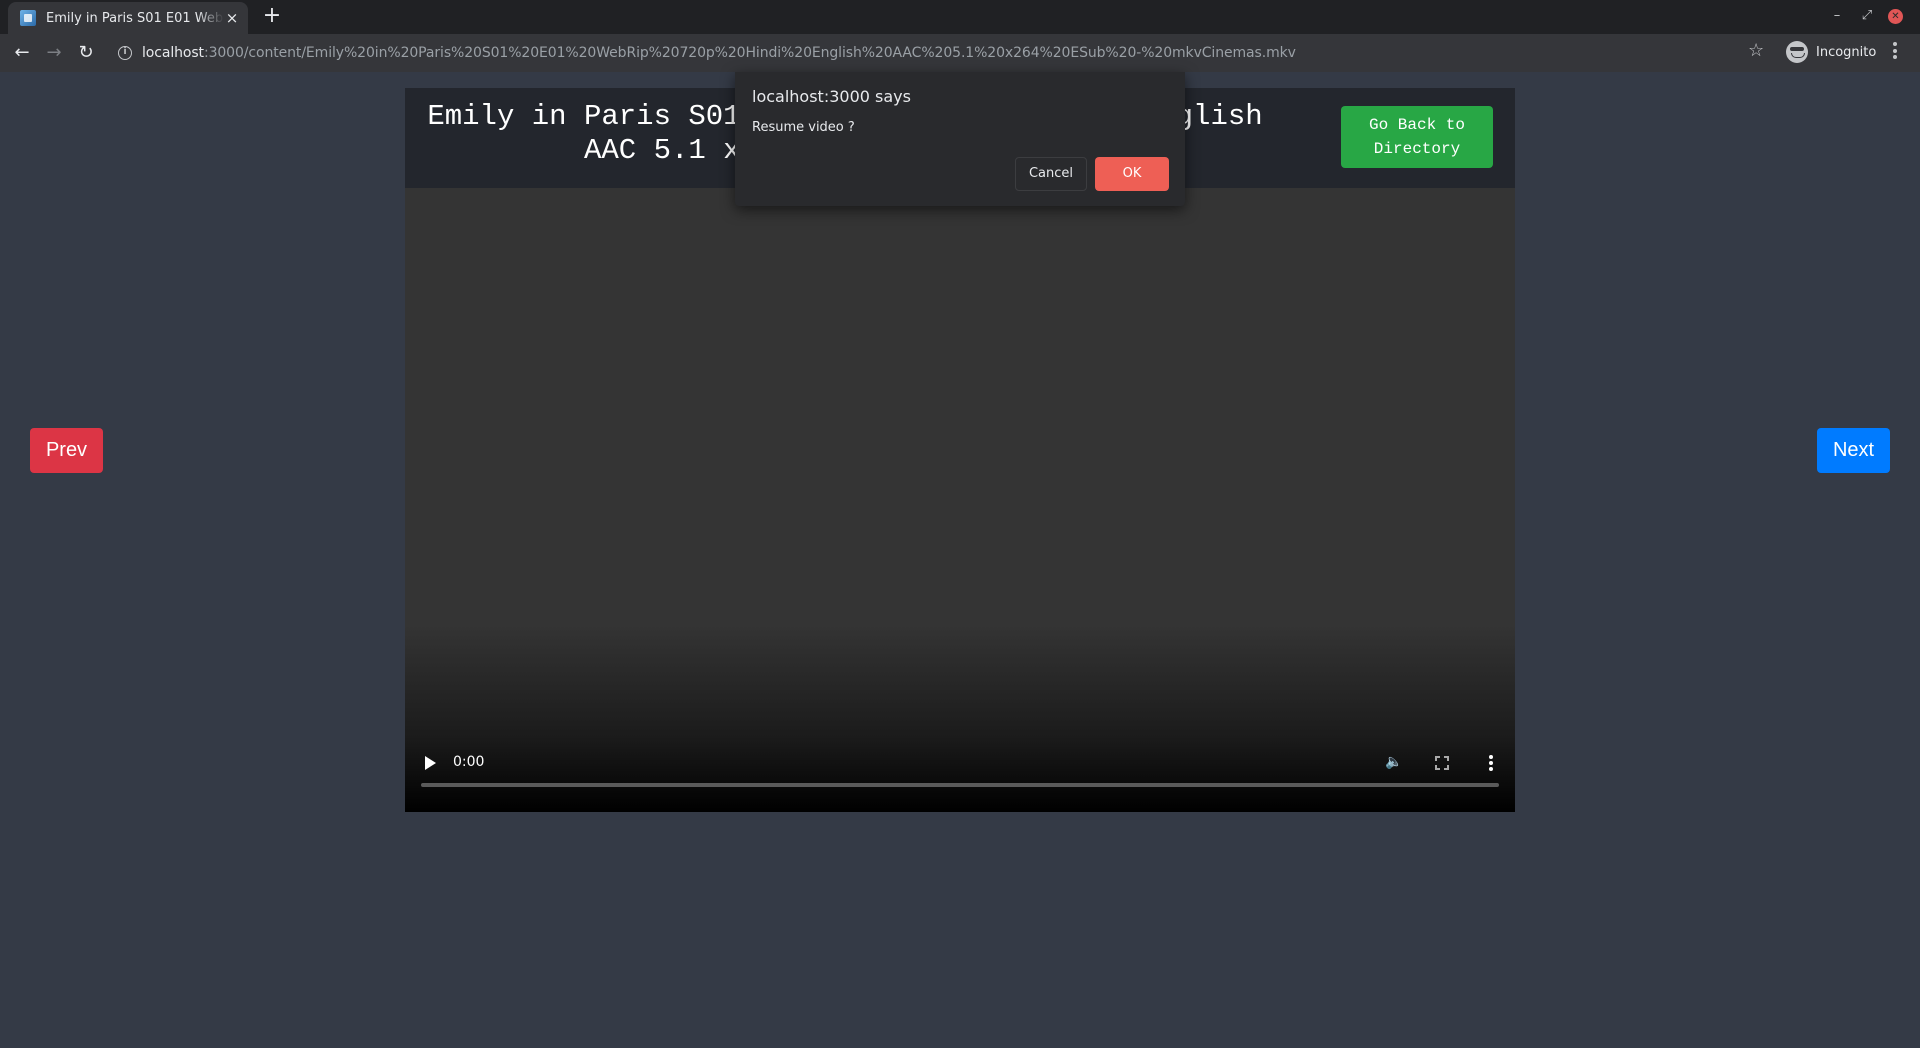 This screenshot has width=1920, height=1048. I want to click on incognito-profile-button: Incognito, so click(1831, 52).